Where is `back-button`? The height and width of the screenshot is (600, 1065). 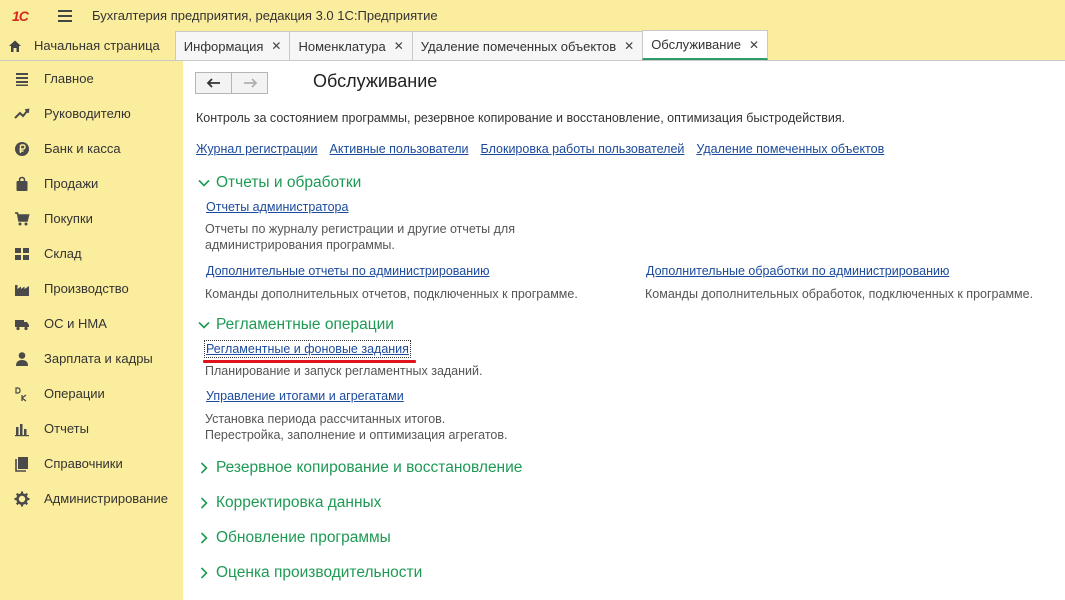
back-button is located at coordinates (213, 83).